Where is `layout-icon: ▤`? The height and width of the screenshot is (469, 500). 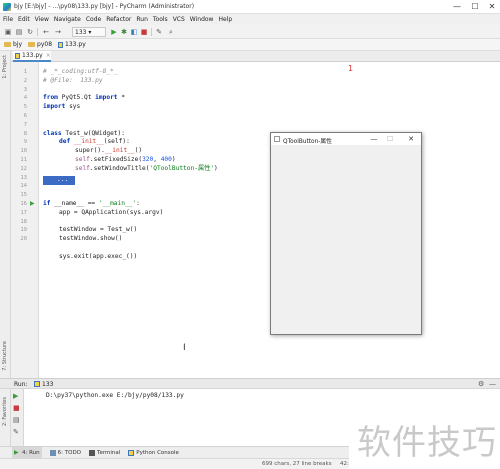 layout-icon: ▤ is located at coordinates (16, 420).